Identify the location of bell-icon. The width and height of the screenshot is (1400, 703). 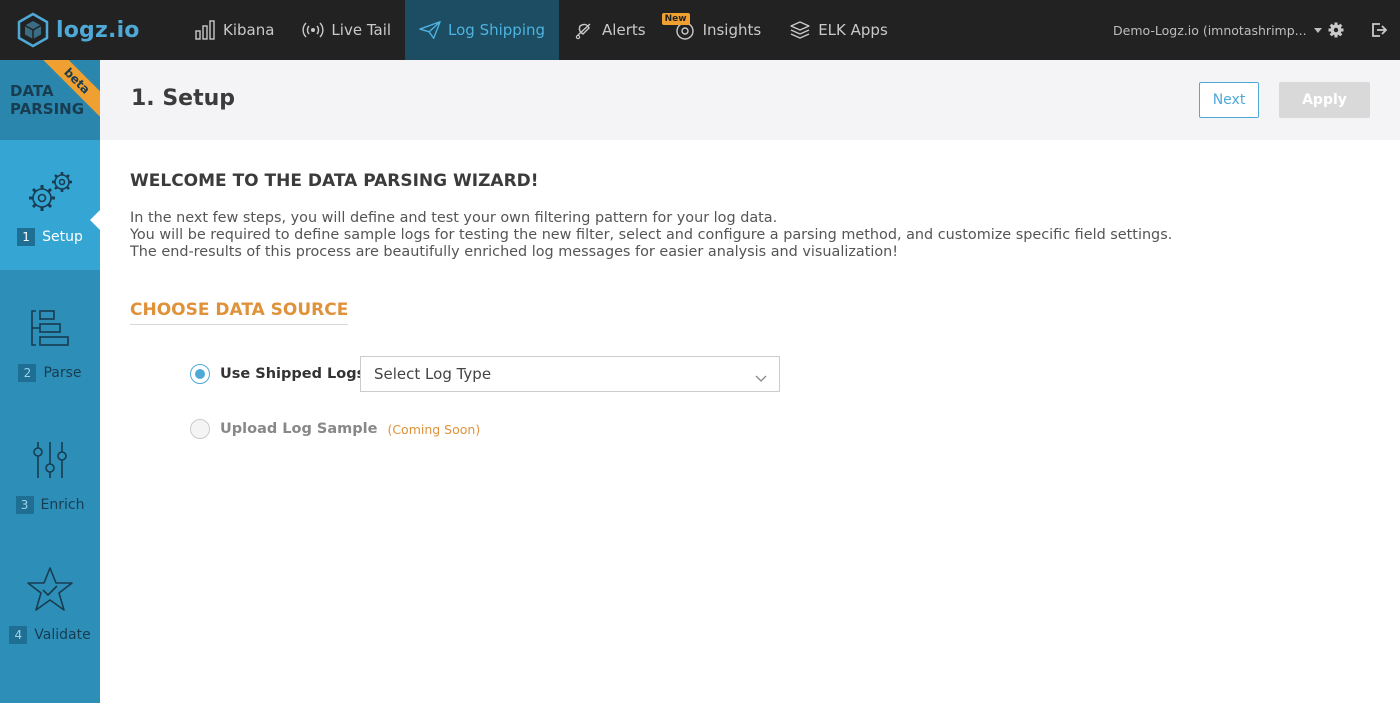
(584, 30).